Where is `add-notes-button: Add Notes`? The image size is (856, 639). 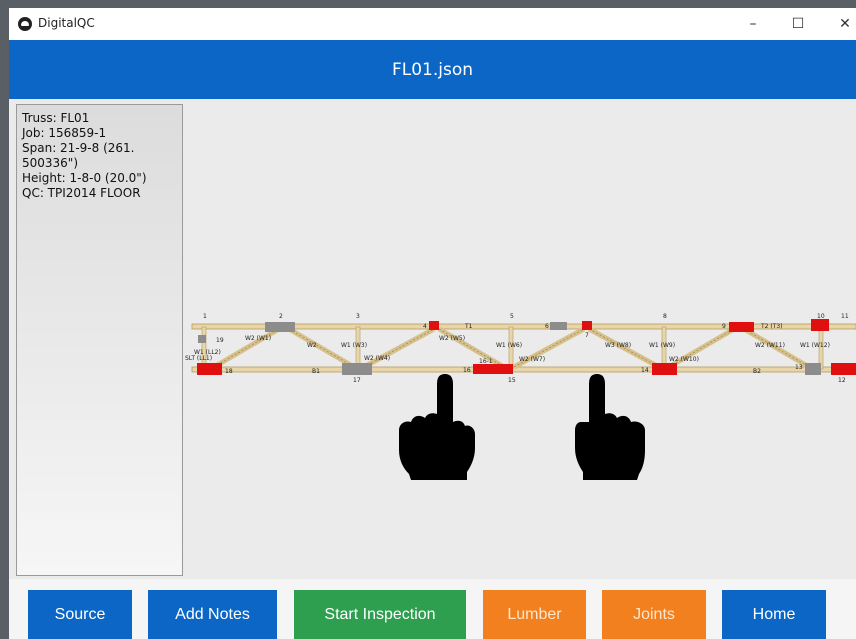
add-notes-button: Add Notes is located at coordinates (212, 614).